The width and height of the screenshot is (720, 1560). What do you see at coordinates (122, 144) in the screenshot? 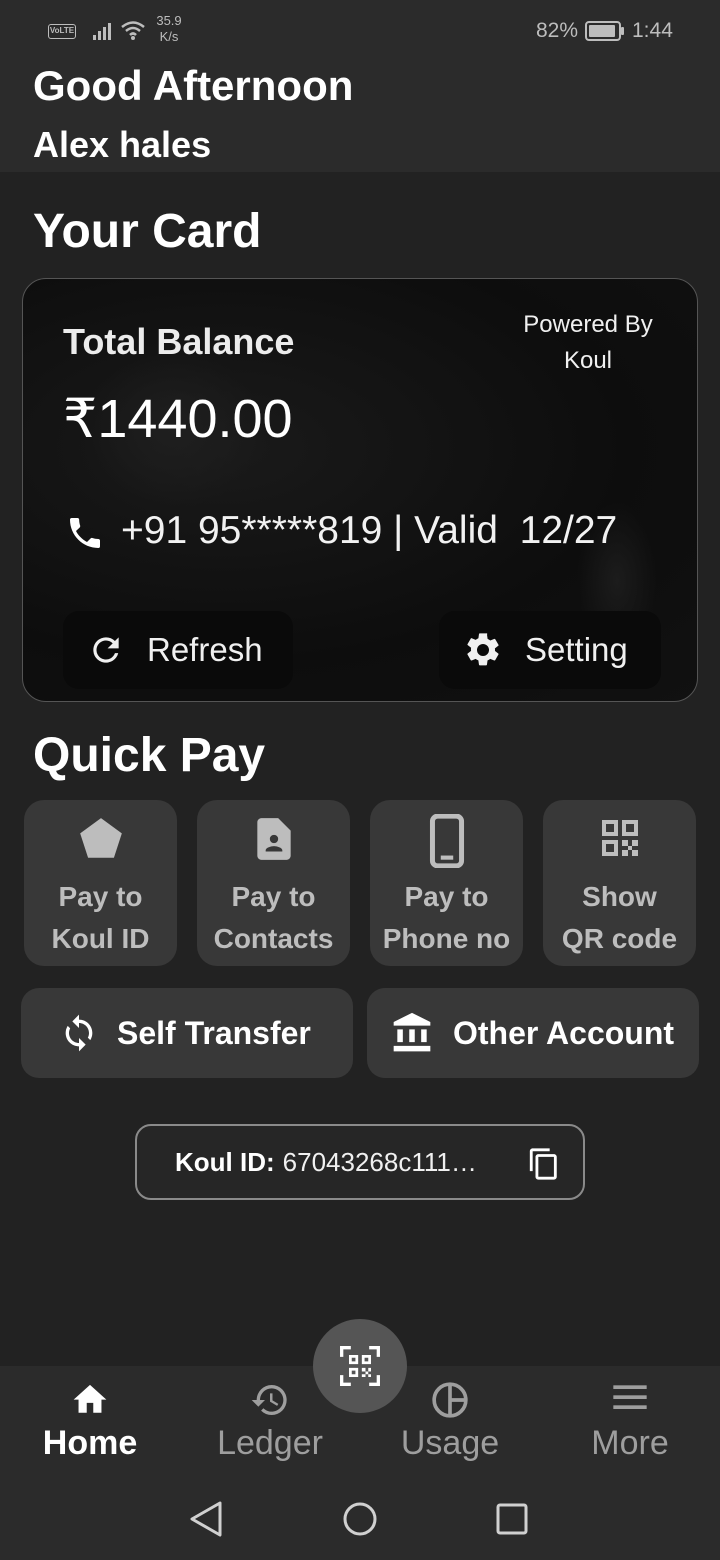
I see `user-name: Alex hales` at bounding box center [122, 144].